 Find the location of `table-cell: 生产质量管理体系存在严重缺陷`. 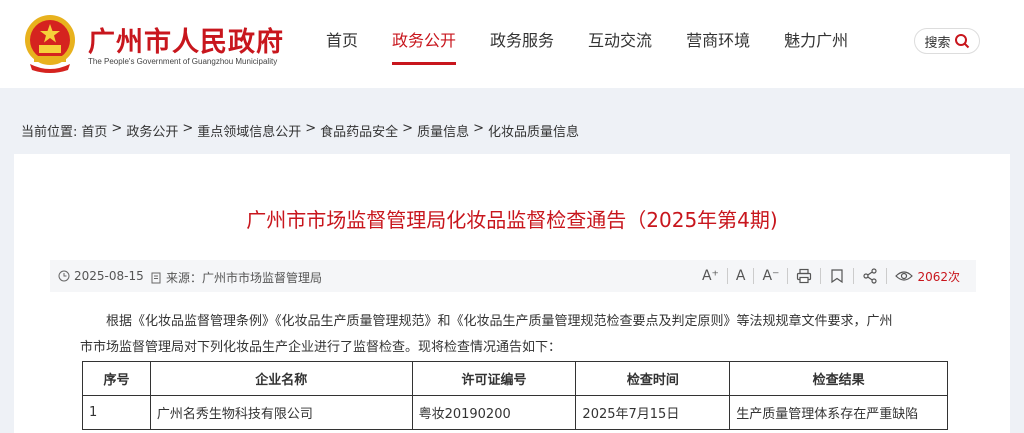

table-cell: 生产质量管理体系存在严重缺陷 is located at coordinates (838, 412).